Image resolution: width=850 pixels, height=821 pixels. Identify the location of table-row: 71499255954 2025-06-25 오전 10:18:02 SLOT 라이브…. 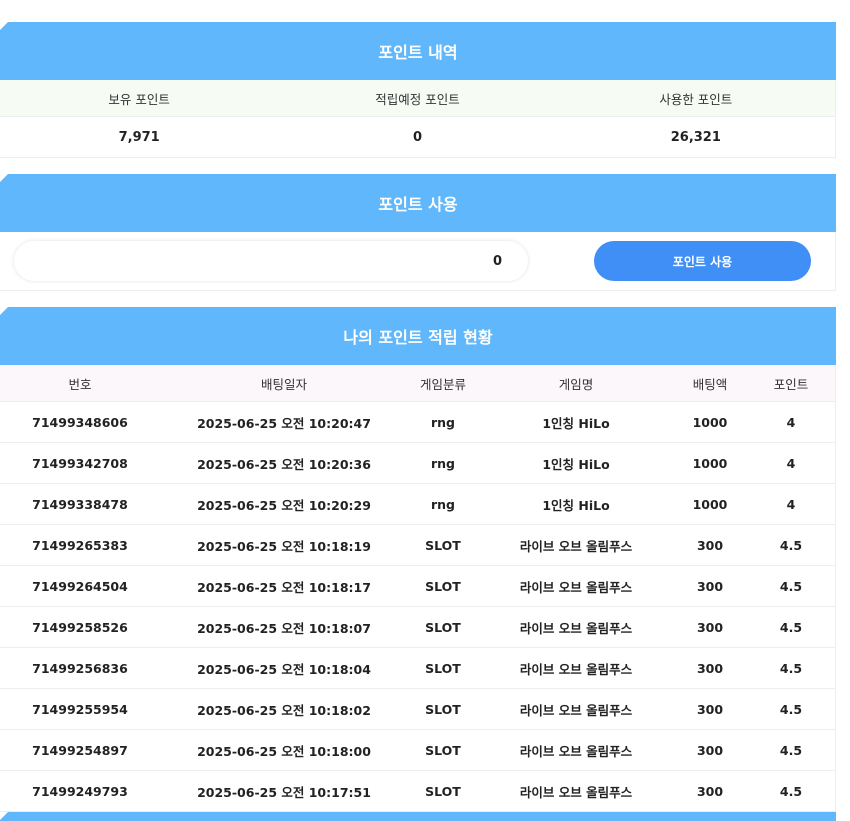
(418, 709).